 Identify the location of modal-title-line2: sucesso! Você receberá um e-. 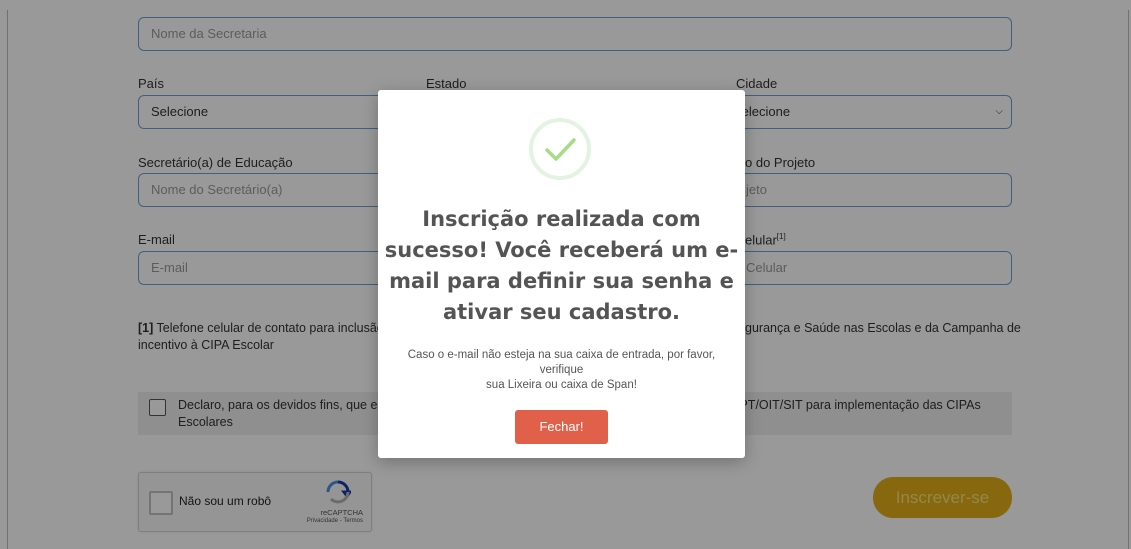
(561, 250).